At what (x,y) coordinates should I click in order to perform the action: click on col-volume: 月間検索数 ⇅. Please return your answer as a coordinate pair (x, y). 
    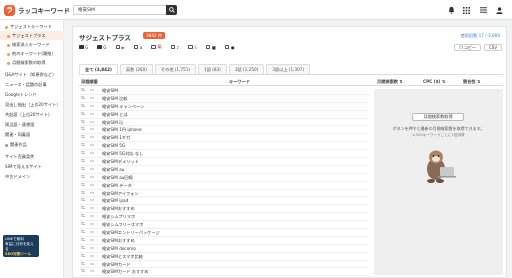
    Looking at the image, I should click on (390, 81).